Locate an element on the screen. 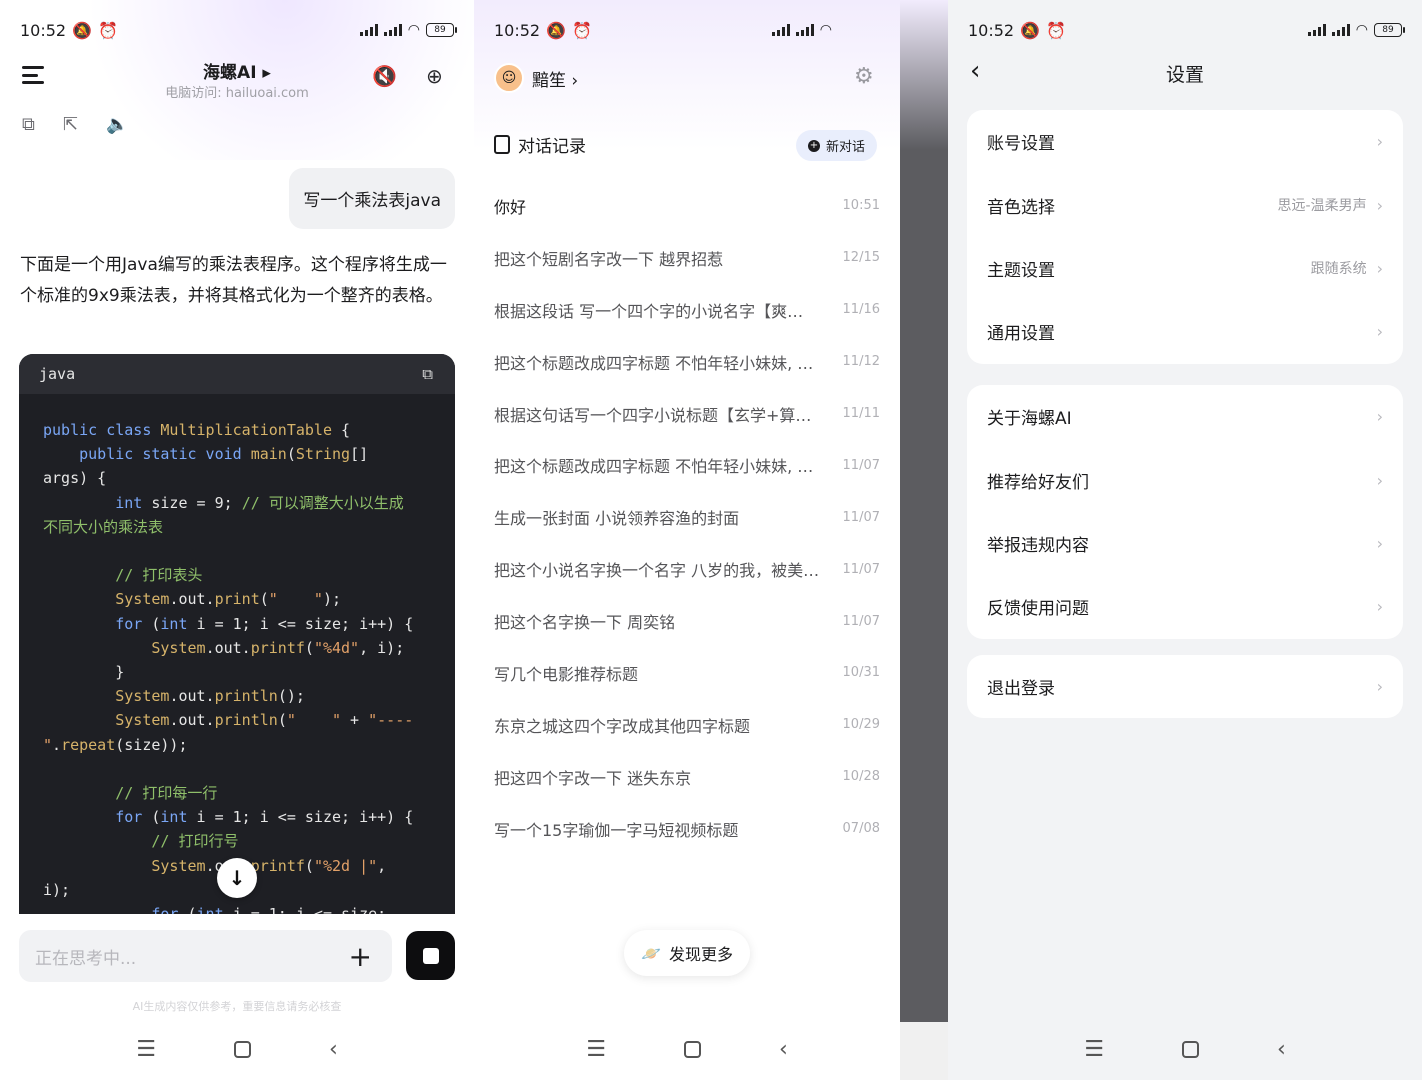 The width and height of the screenshot is (1422, 1080). system-nav-bar: ☰ ‹ is located at coordinates (1185, 1049).